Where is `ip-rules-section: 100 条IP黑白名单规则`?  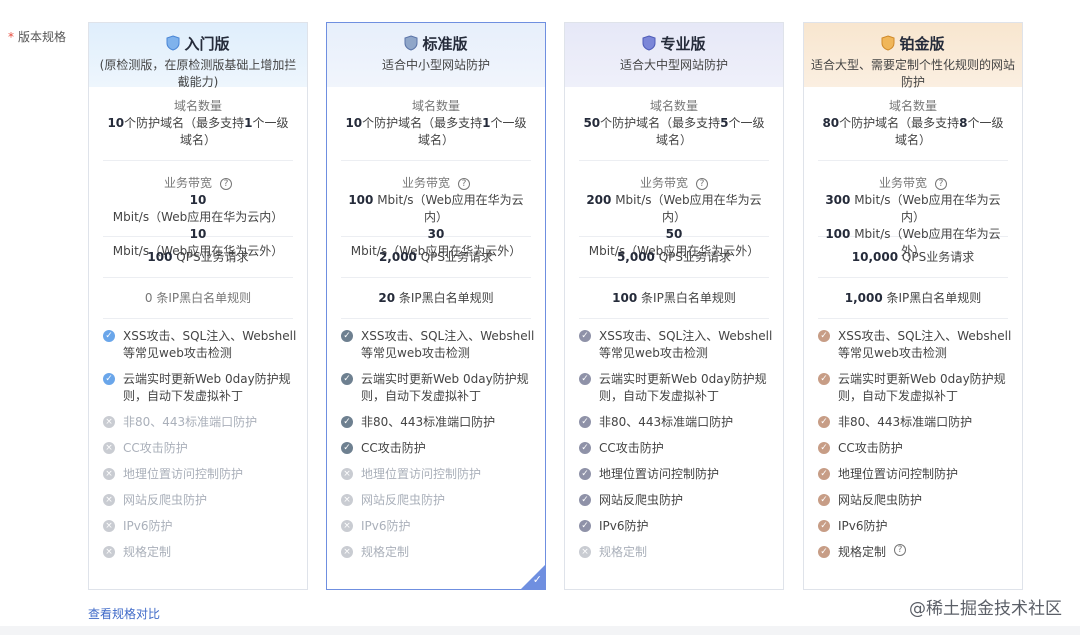
ip-rules-section: 100 条IP黑白名单规则 is located at coordinates (674, 298).